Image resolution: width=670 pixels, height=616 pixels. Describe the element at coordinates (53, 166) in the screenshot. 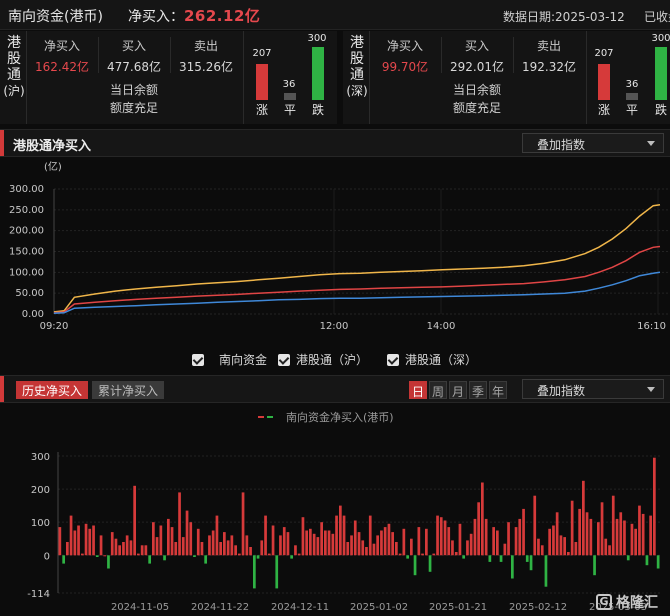

I see `y-unit-label: (亿)` at that location.